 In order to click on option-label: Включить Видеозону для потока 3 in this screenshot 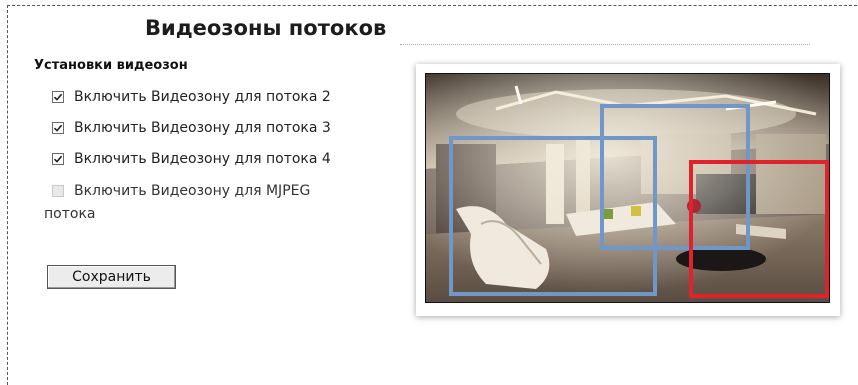, I will do `click(202, 128)`.